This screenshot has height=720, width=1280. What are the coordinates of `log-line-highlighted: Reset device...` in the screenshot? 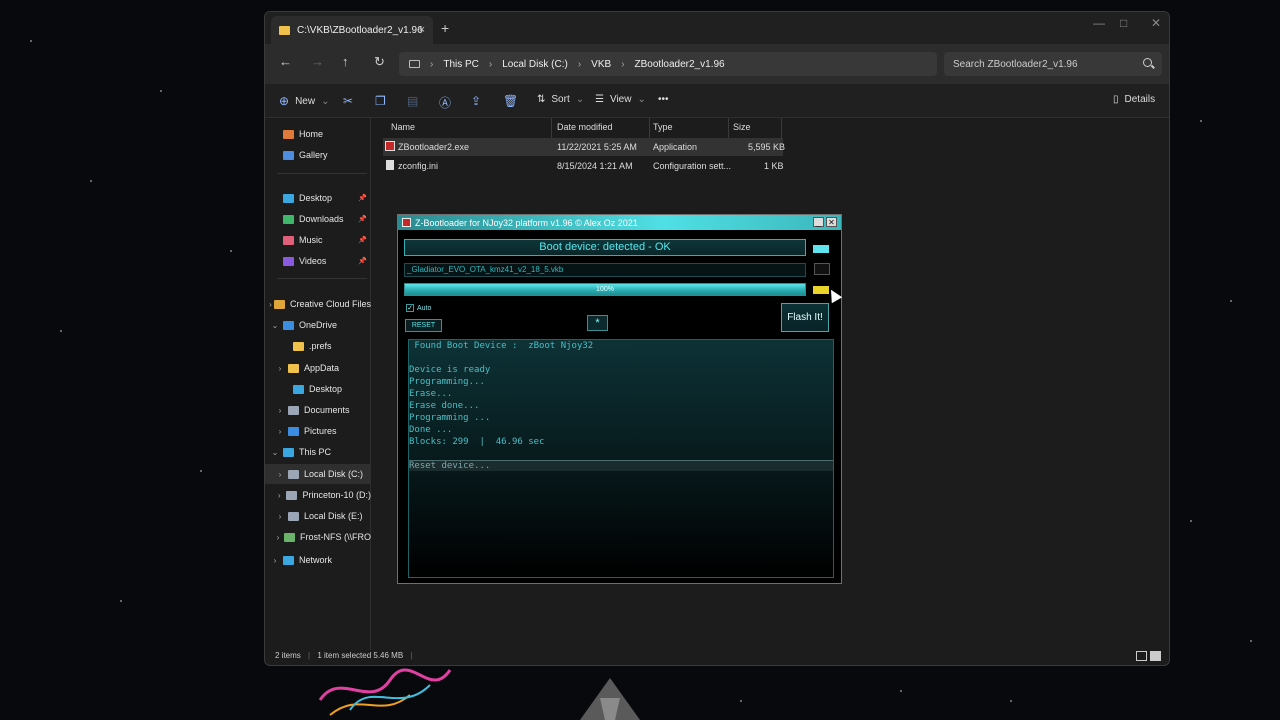 It's located at (621, 465).